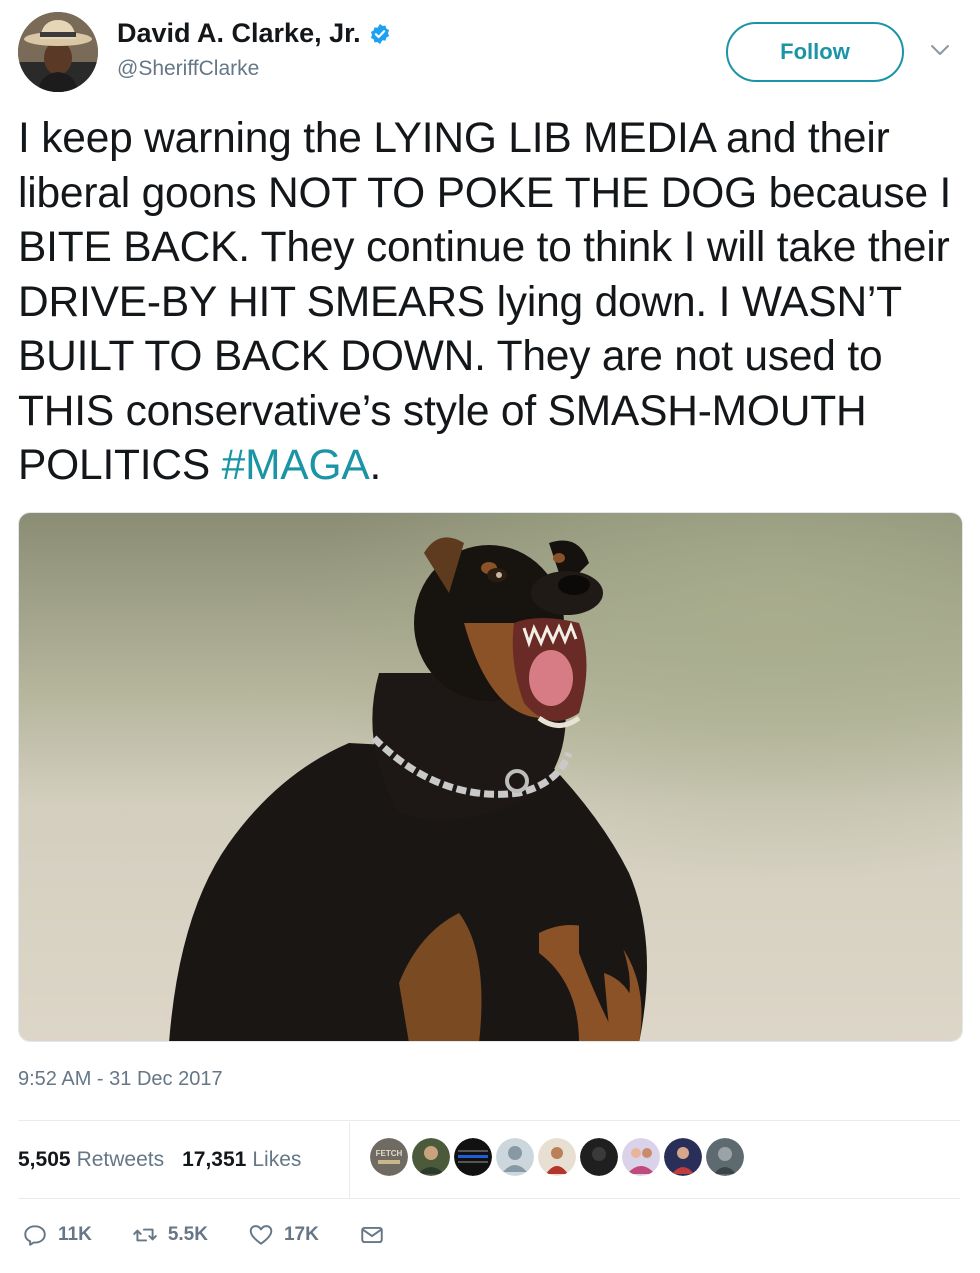  What do you see at coordinates (489, 1198) in the screenshot?
I see `divider-bottom` at bounding box center [489, 1198].